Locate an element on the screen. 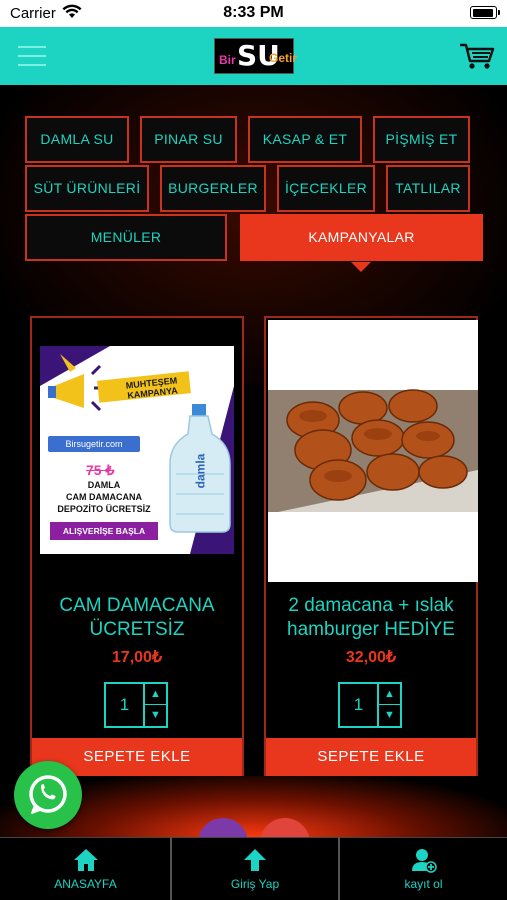 The width and height of the screenshot is (507, 900). arrow-up-icon is located at coordinates (255, 860).